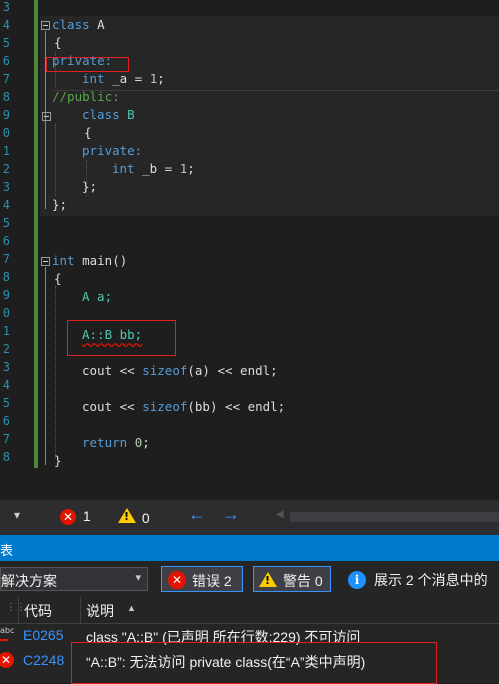 The height and width of the screenshot is (684, 499). I want to click on error-code-link: E0265, so click(43, 635).